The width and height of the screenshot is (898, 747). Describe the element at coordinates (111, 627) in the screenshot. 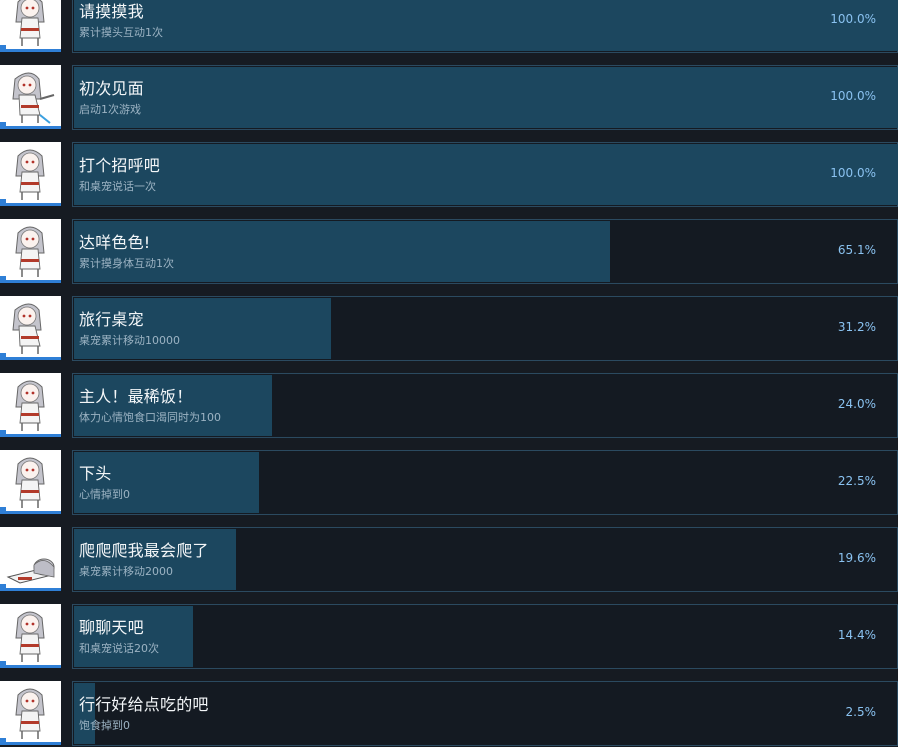

I see `achievement-title: 聊聊天吧` at that location.